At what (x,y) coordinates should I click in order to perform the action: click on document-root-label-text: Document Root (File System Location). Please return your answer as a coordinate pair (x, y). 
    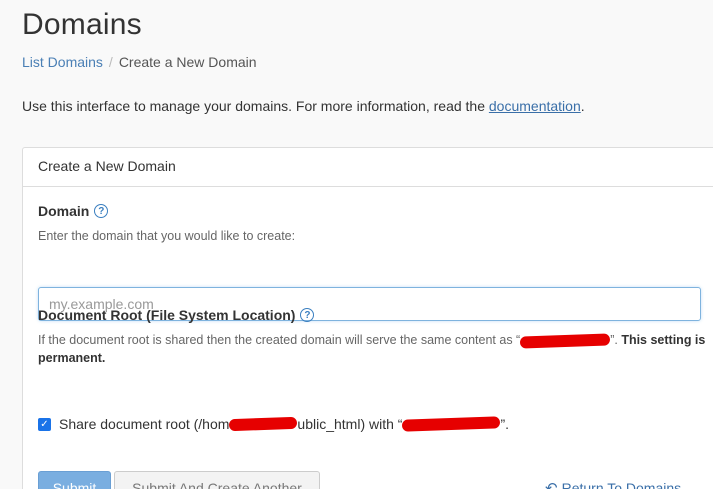
    Looking at the image, I should click on (167, 315).